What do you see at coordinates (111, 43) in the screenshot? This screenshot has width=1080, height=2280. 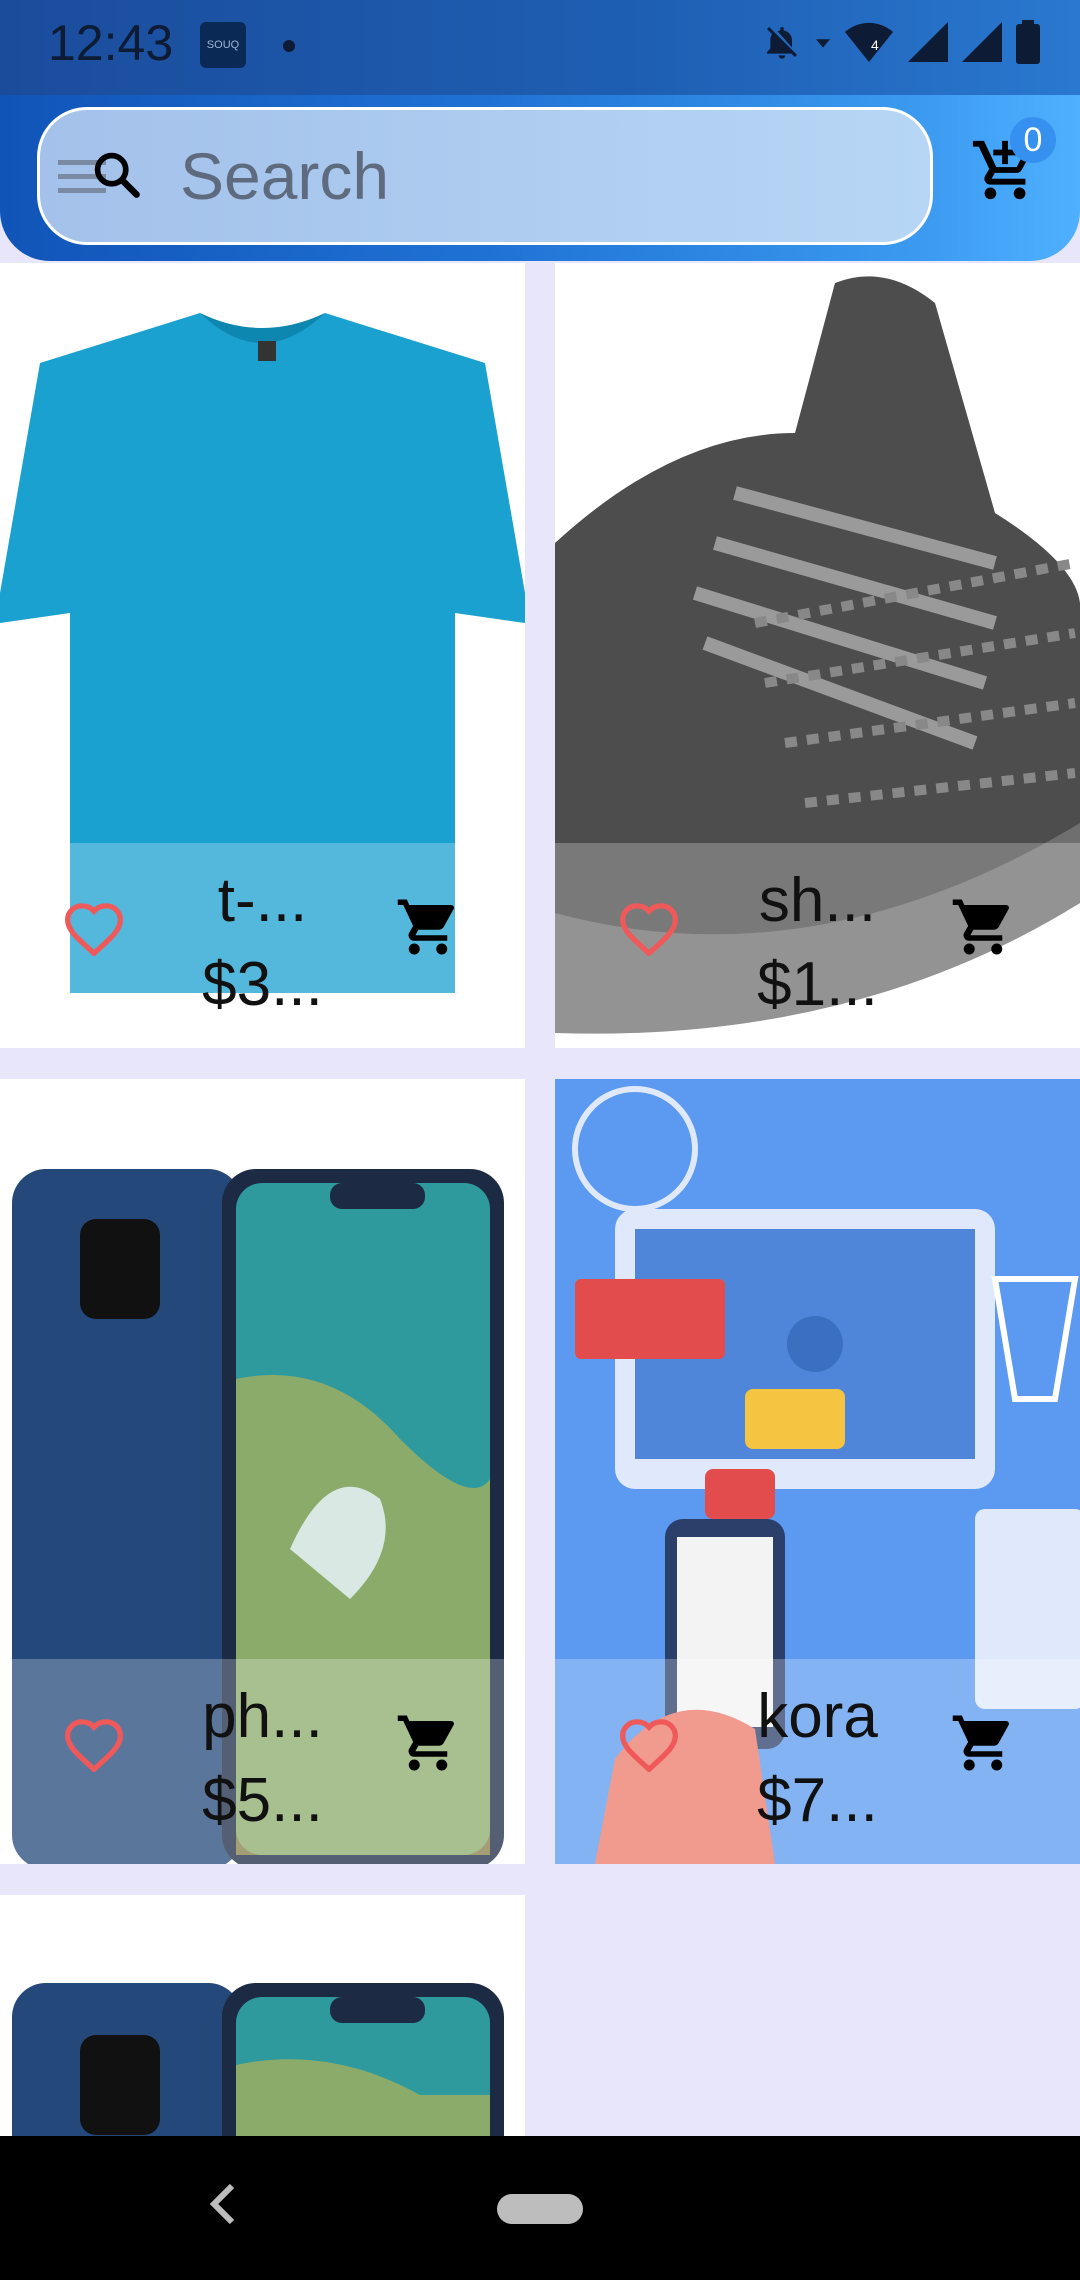 I see `status-time: 12:43` at bounding box center [111, 43].